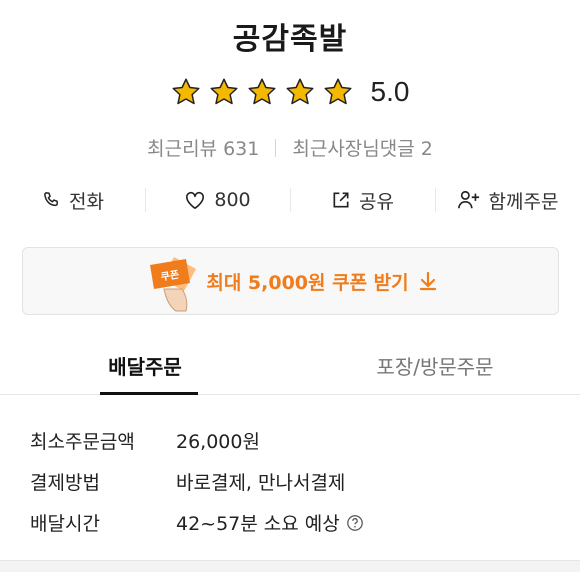 This screenshot has width=580, height=572. What do you see at coordinates (65, 524) in the screenshot?
I see `delivery-time-label: 배달시간` at bounding box center [65, 524].